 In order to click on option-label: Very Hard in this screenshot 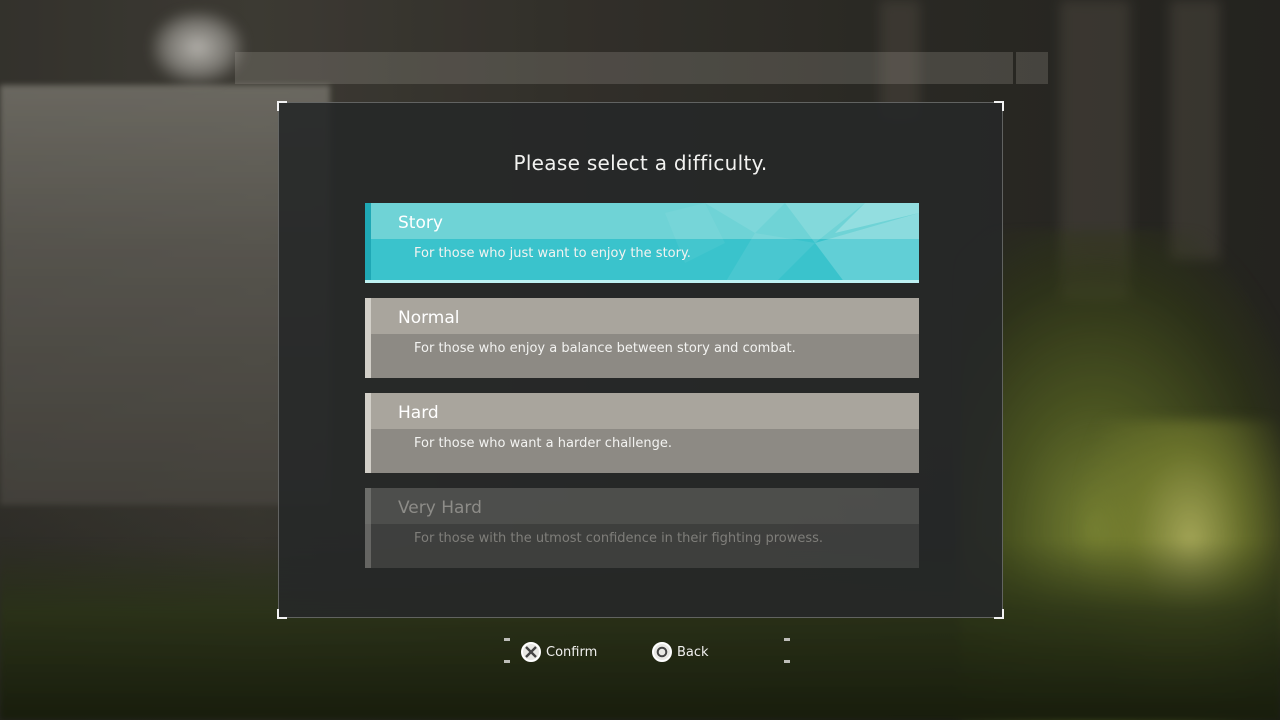, I will do `click(440, 508)`.